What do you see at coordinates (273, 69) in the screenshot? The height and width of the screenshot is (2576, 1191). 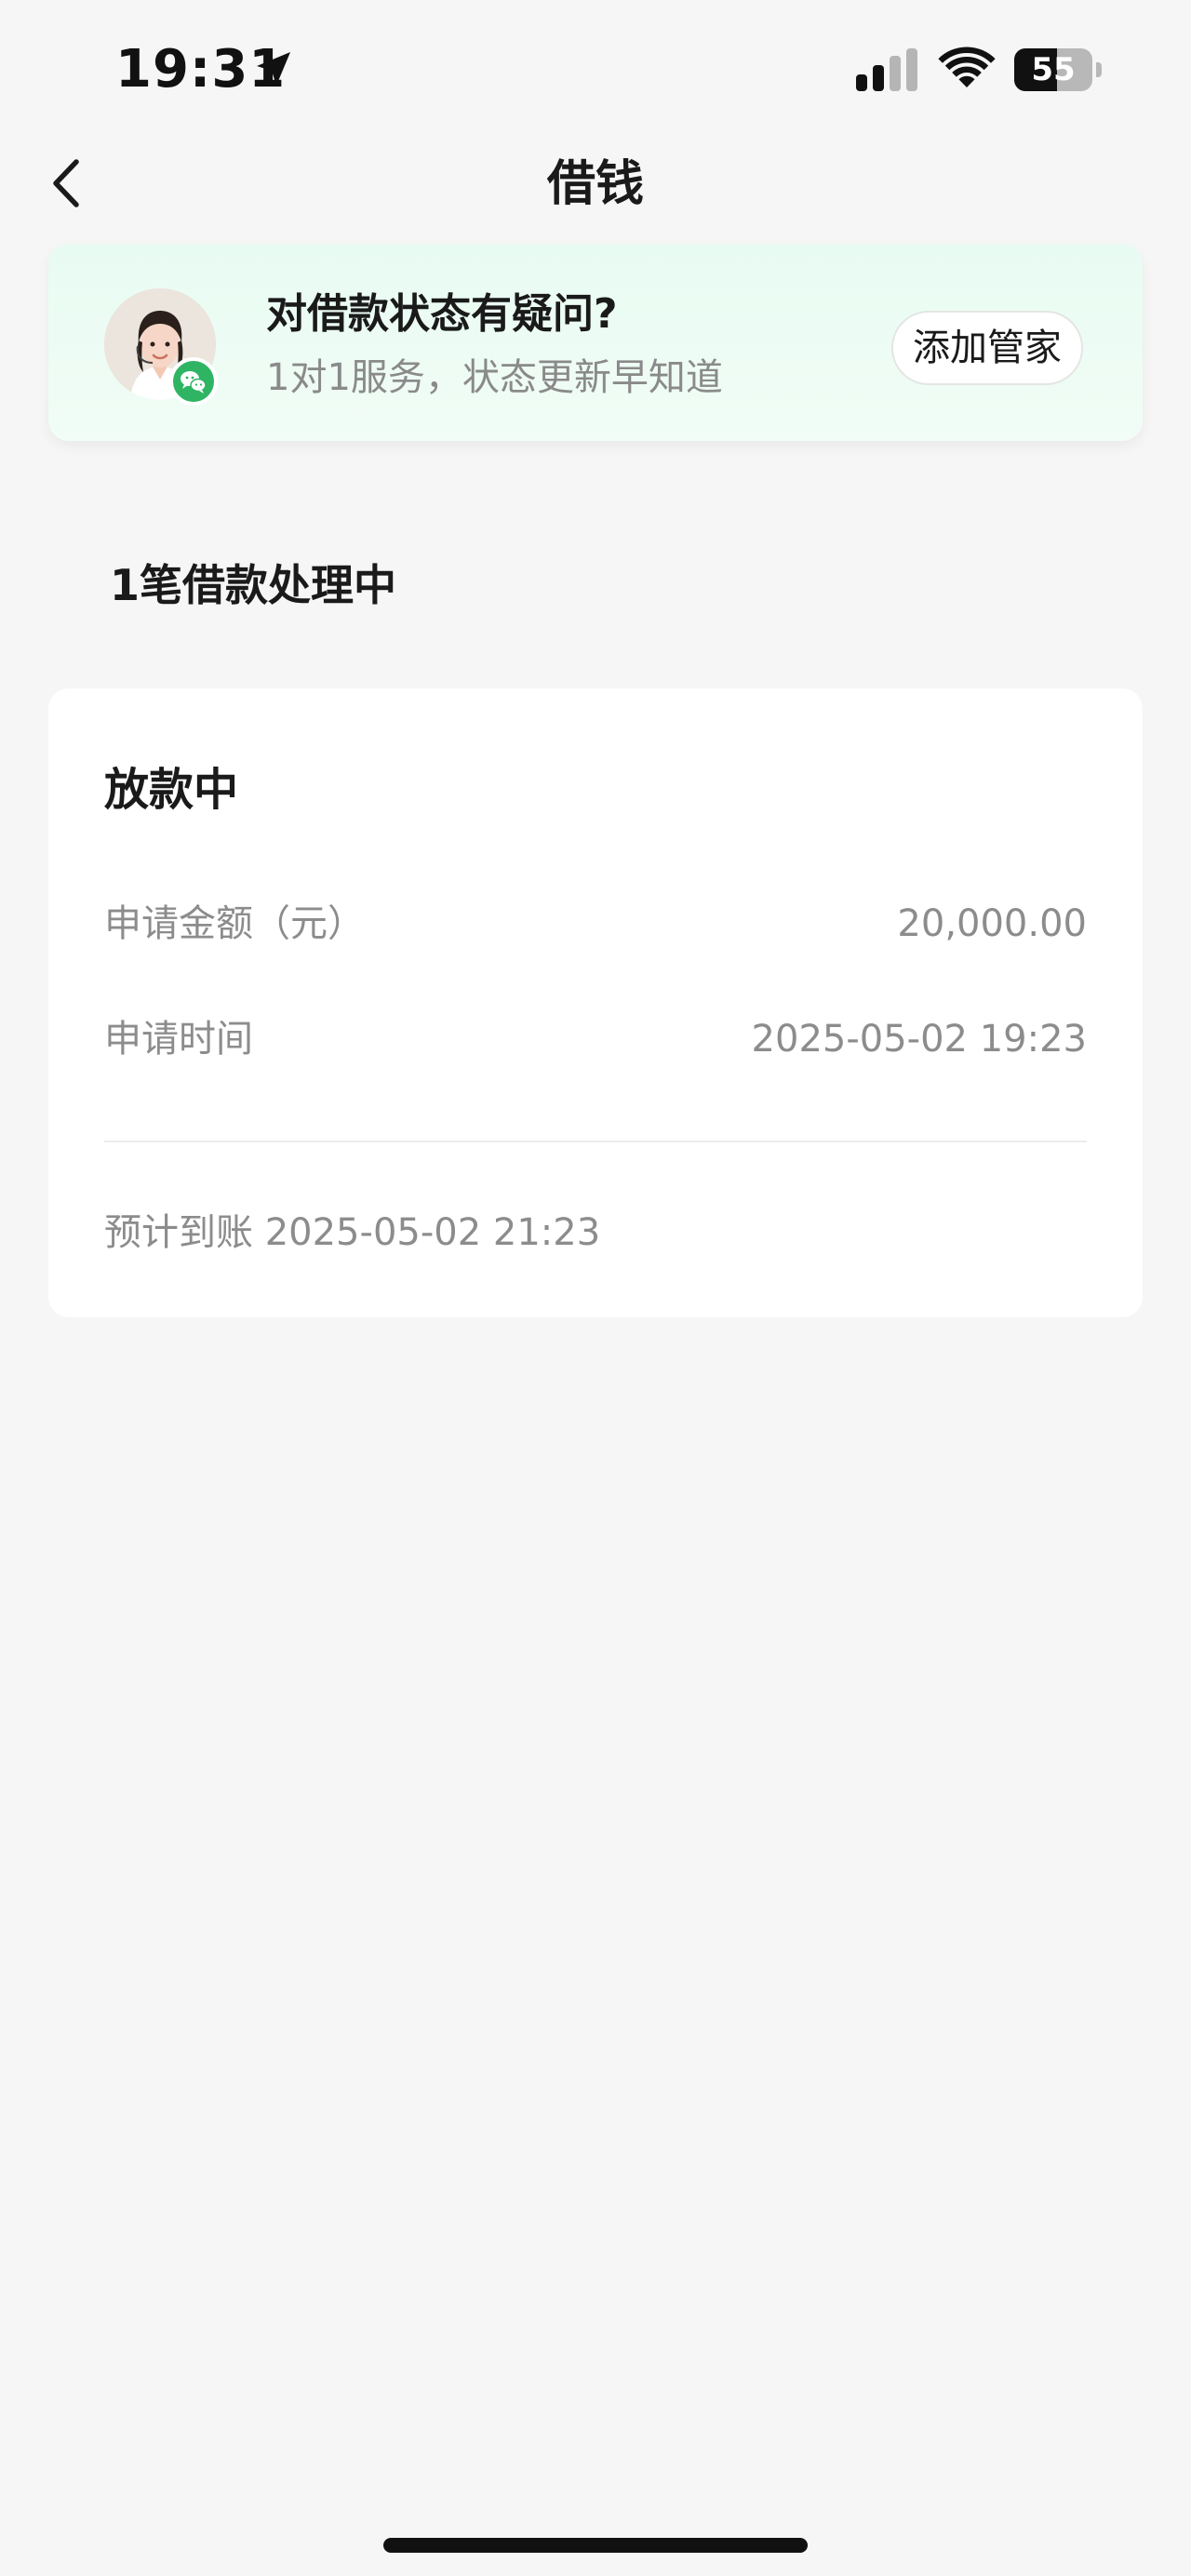 I see `location-arrow-icon` at bounding box center [273, 69].